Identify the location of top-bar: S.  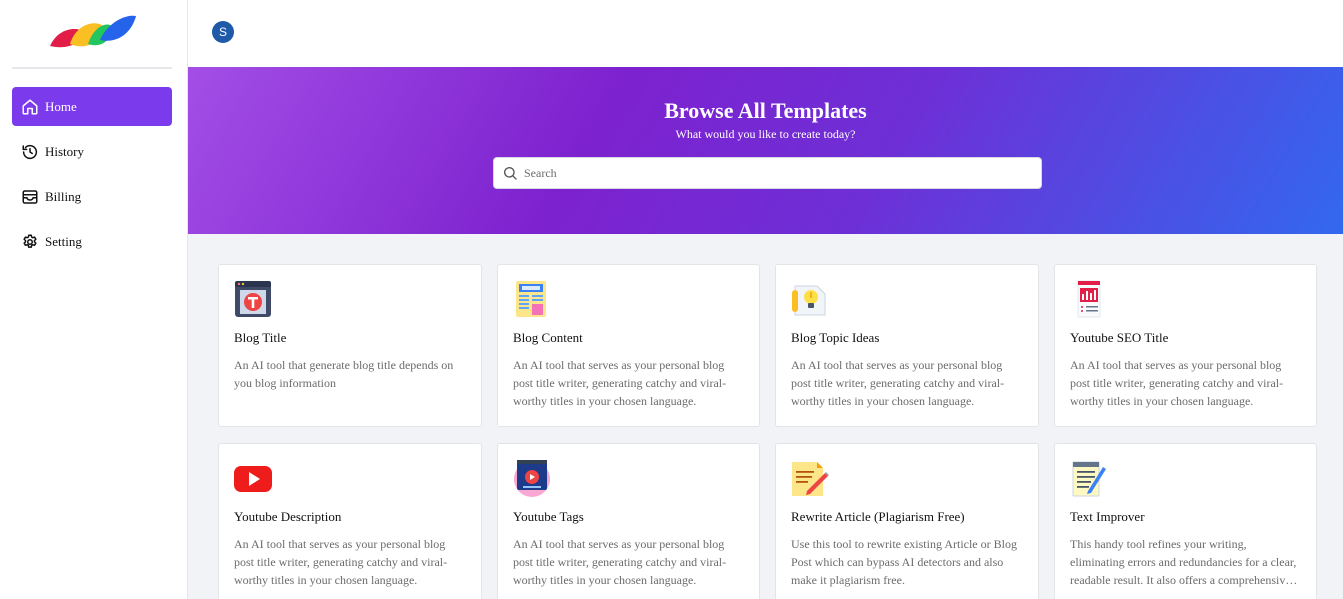
(765, 33).